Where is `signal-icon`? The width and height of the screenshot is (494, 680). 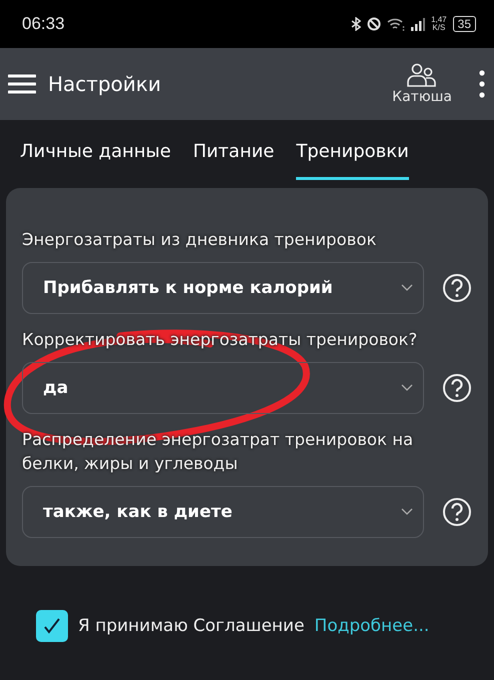
signal-icon is located at coordinates (418, 24).